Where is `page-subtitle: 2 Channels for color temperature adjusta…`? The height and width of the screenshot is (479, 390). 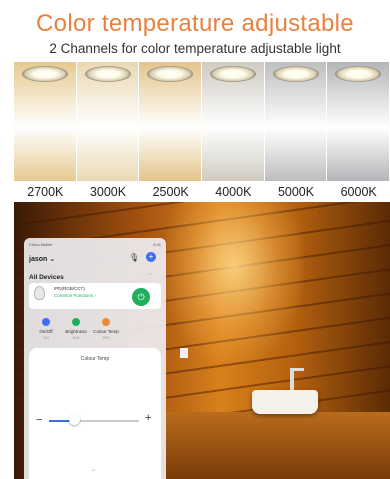 page-subtitle: 2 Channels for color temperature adjusta… is located at coordinates (195, 48).